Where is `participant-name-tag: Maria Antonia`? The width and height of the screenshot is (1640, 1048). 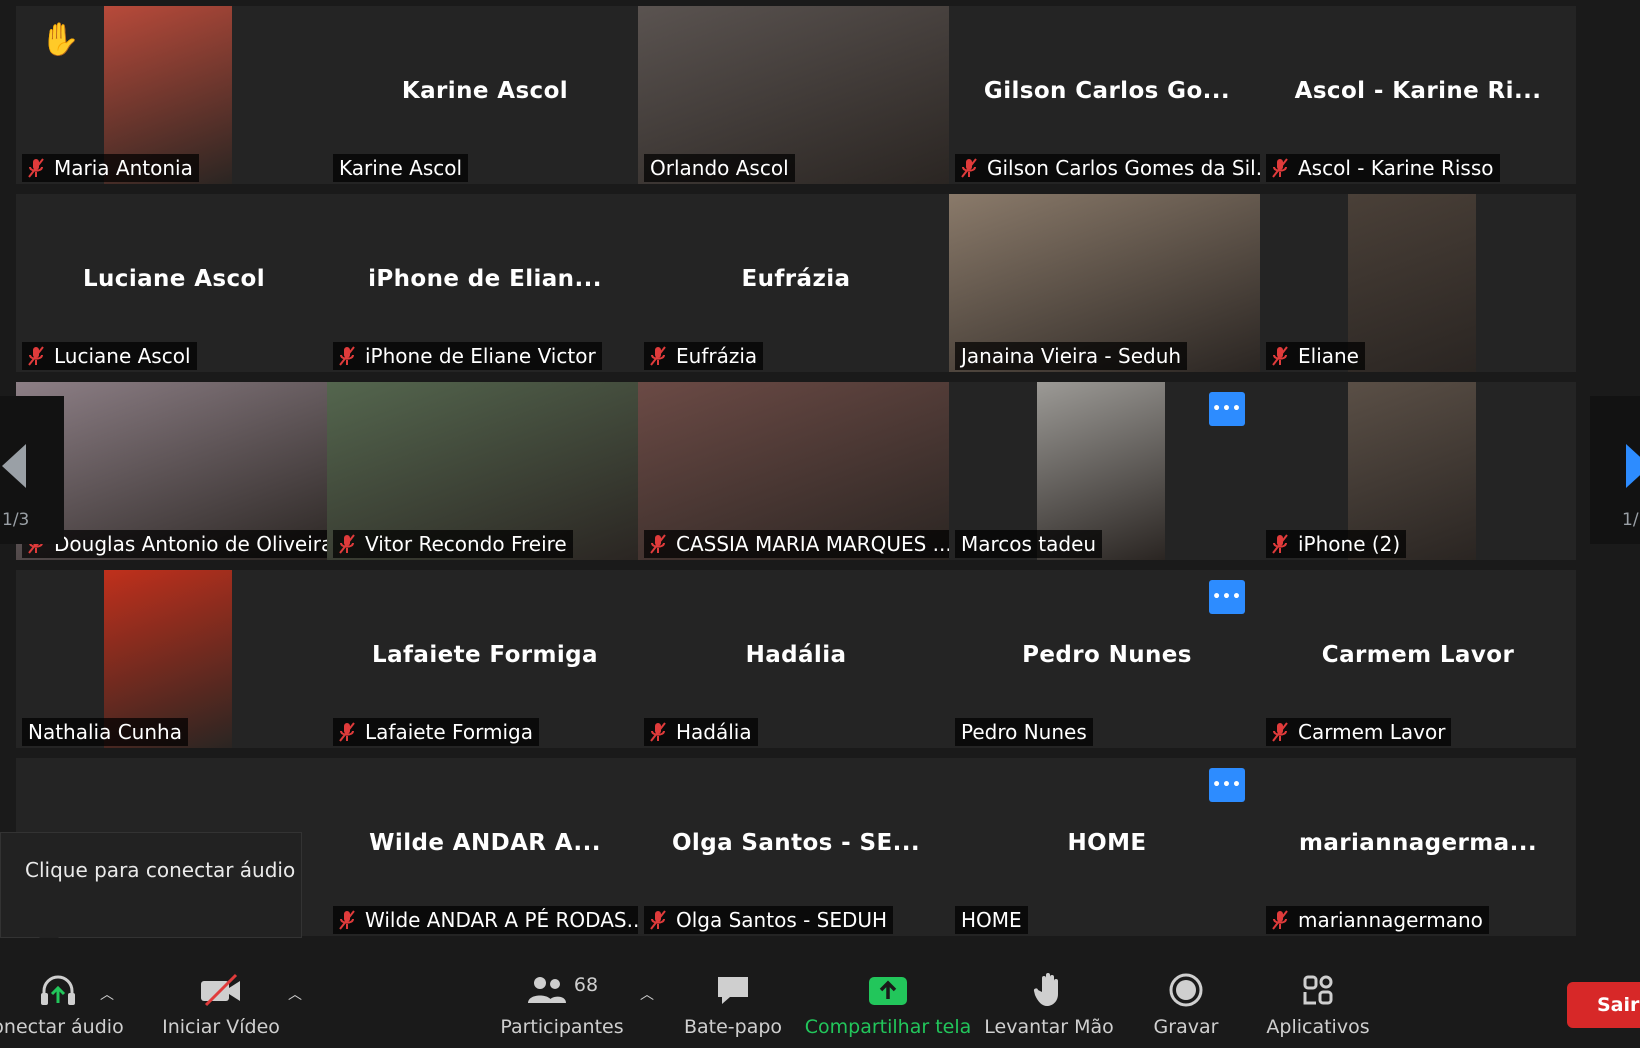 participant-name-tag: Maria Antonia is located at coordinates (110, 168).